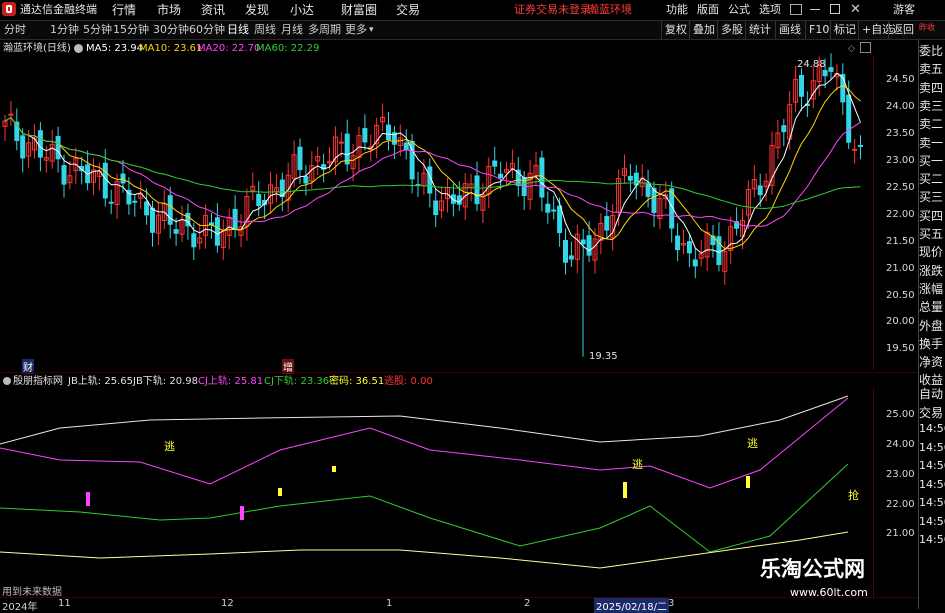 The image size is (945, 613). I want to click on close-icon: ✕, so click(855, 10).